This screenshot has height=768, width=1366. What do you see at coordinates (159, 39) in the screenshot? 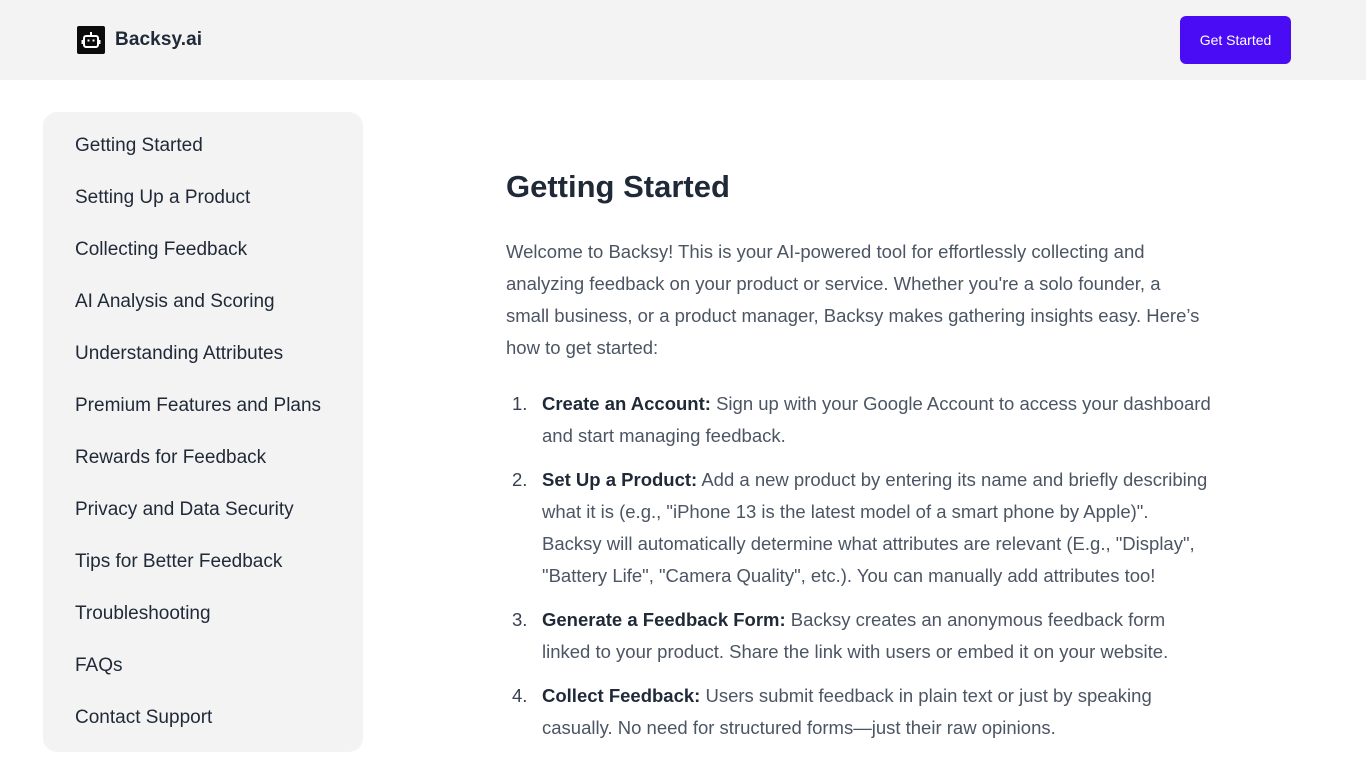
I see `brand-name: Backsy.ai` at bounding box center [159, 39].